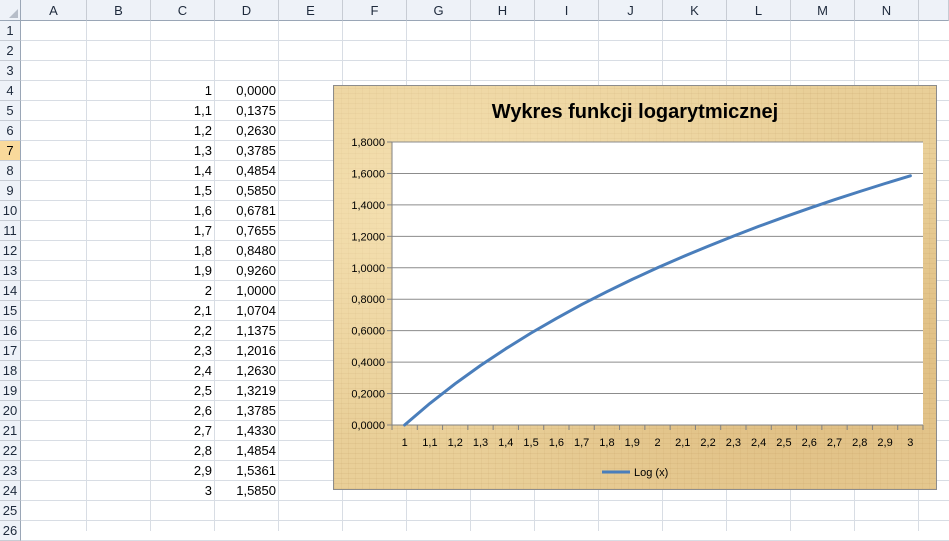 This screenshot has width=949, height=541. What do you see at coordinates (247, 331) in the screenshot?
I see `cell-d: 1,1375` at bounding box center [247, 331].